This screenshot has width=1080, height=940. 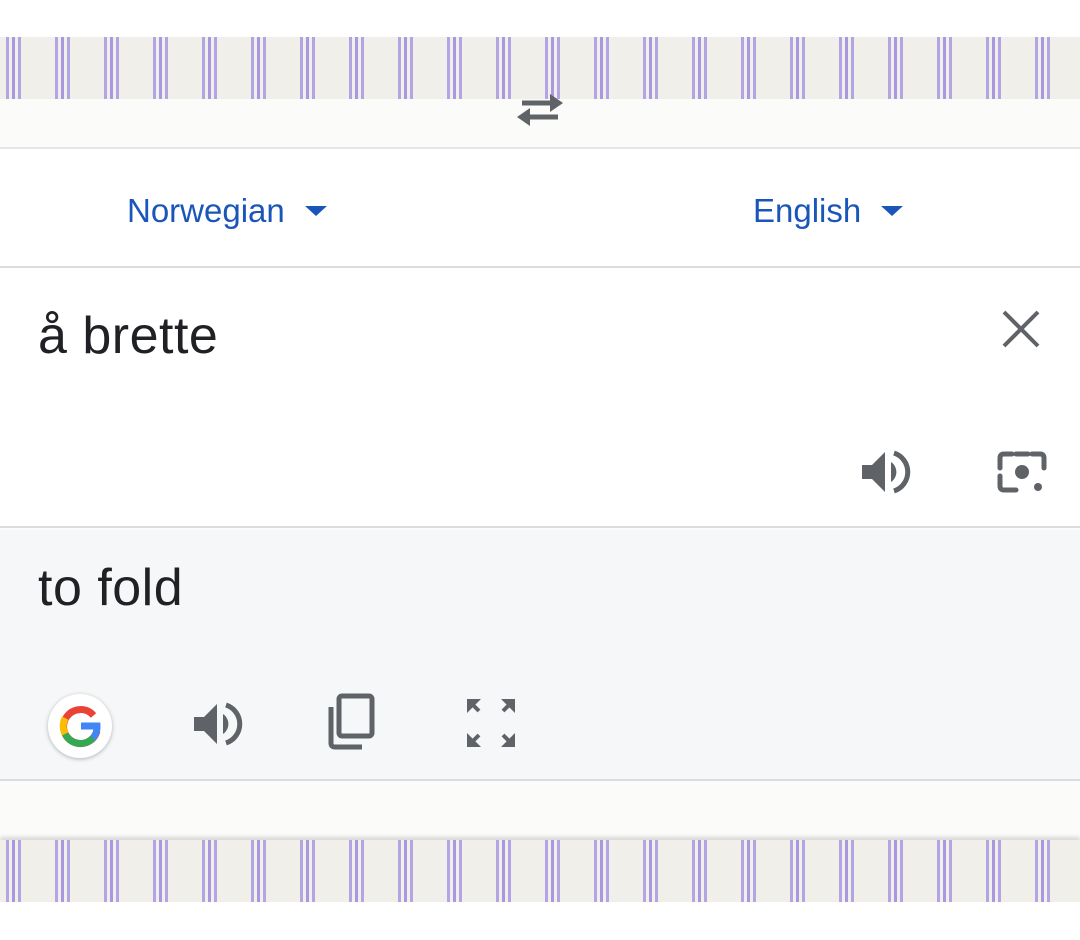 I want to click on close-icon, so click(x=1021, y=329).